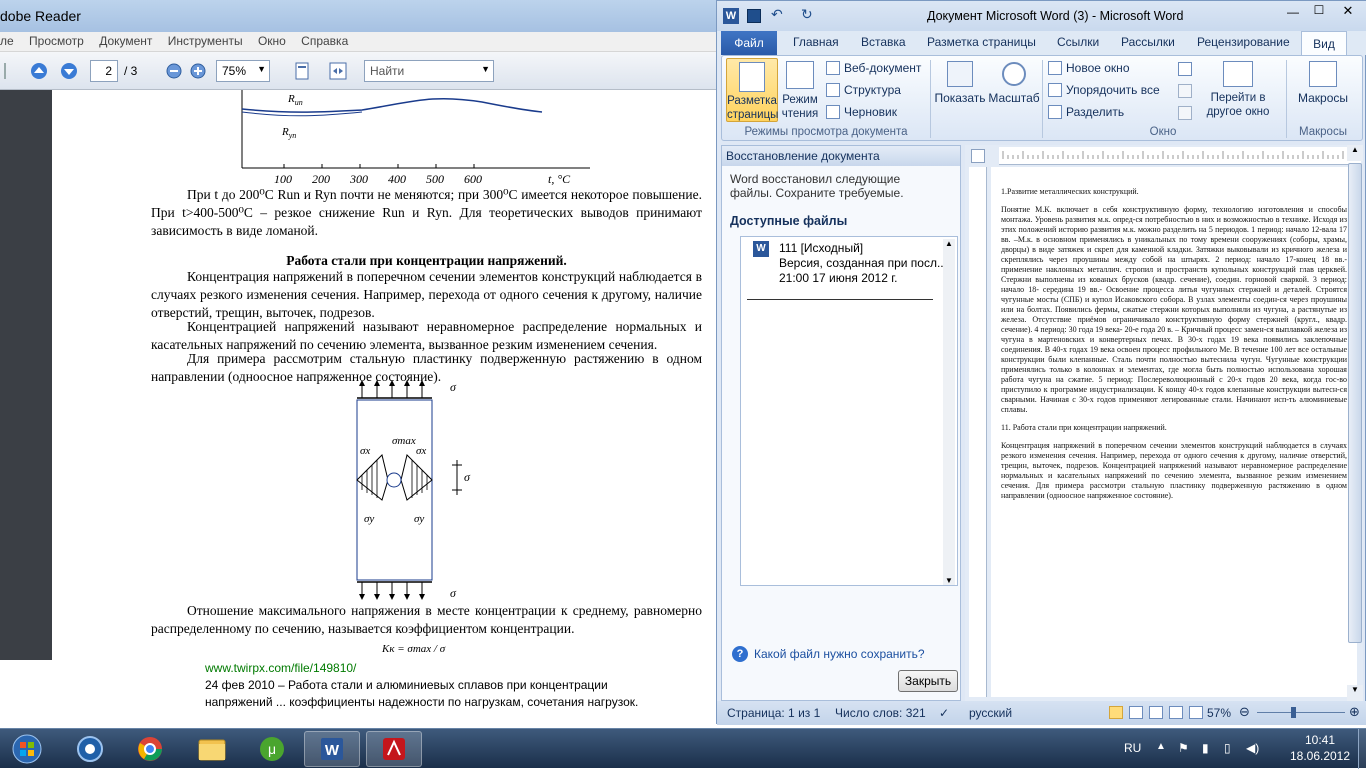 This screenshot has width=1366, height=769. I want to click on find-input: Найти ▼, so click(429, 71).